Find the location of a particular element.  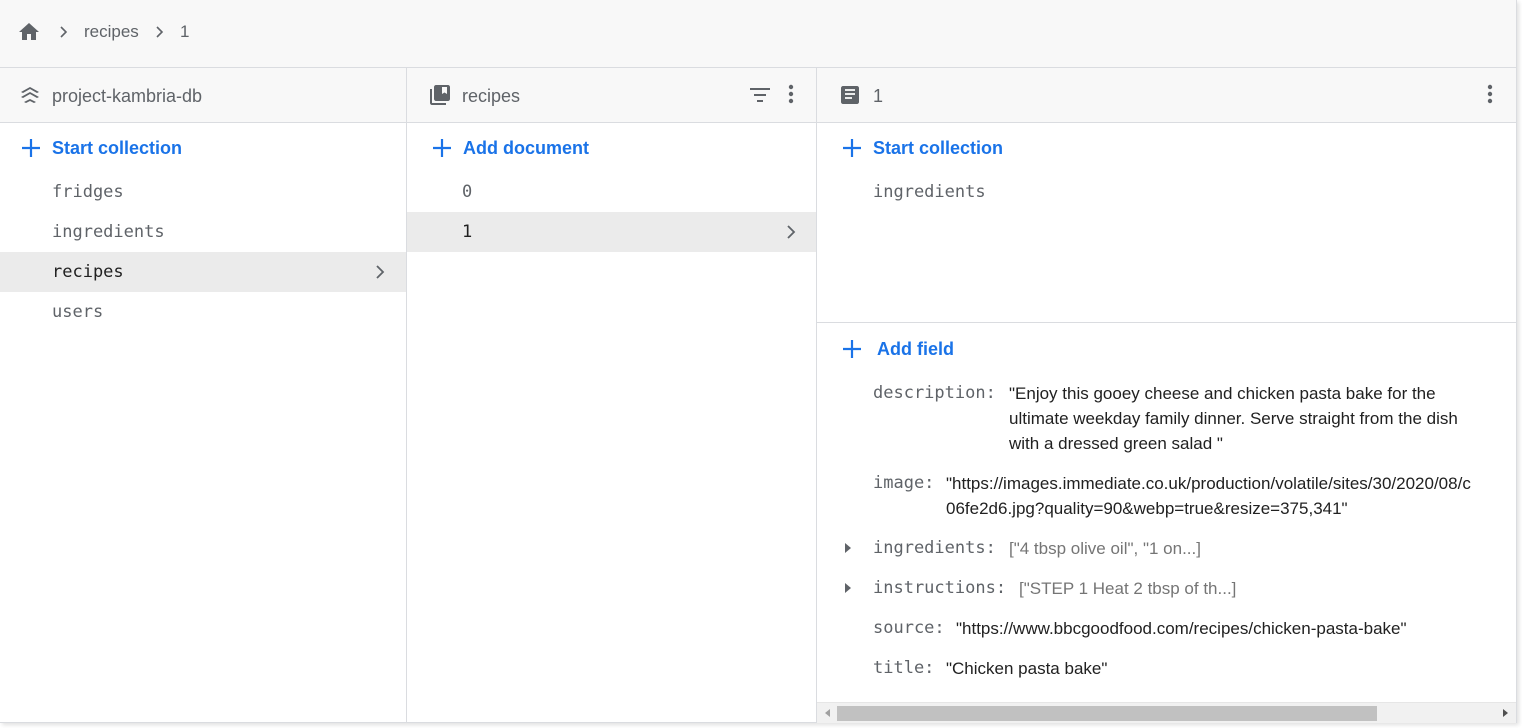

add-document-label: Add document is located at coordinates (526, 147).